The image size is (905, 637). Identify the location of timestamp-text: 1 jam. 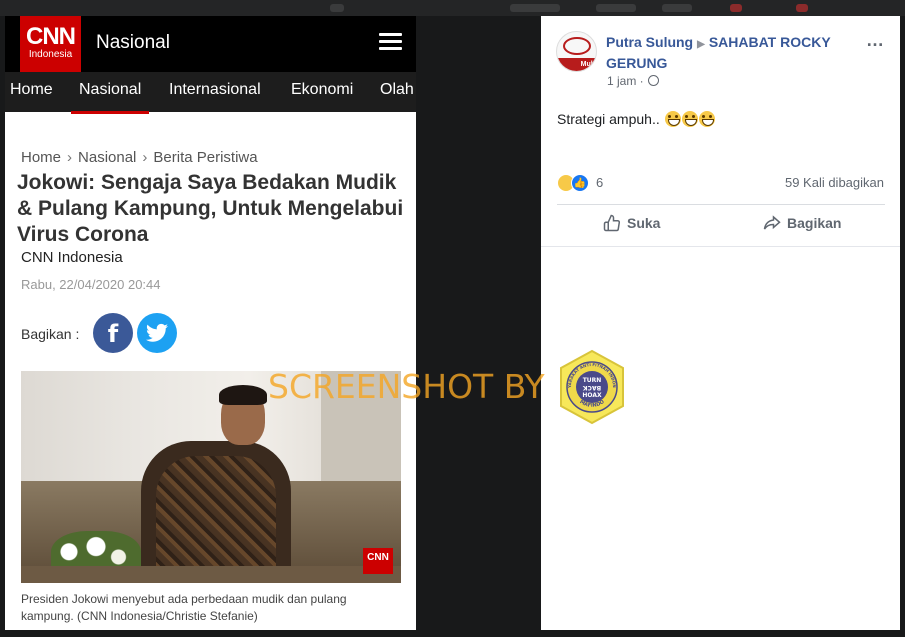
(622, 81).